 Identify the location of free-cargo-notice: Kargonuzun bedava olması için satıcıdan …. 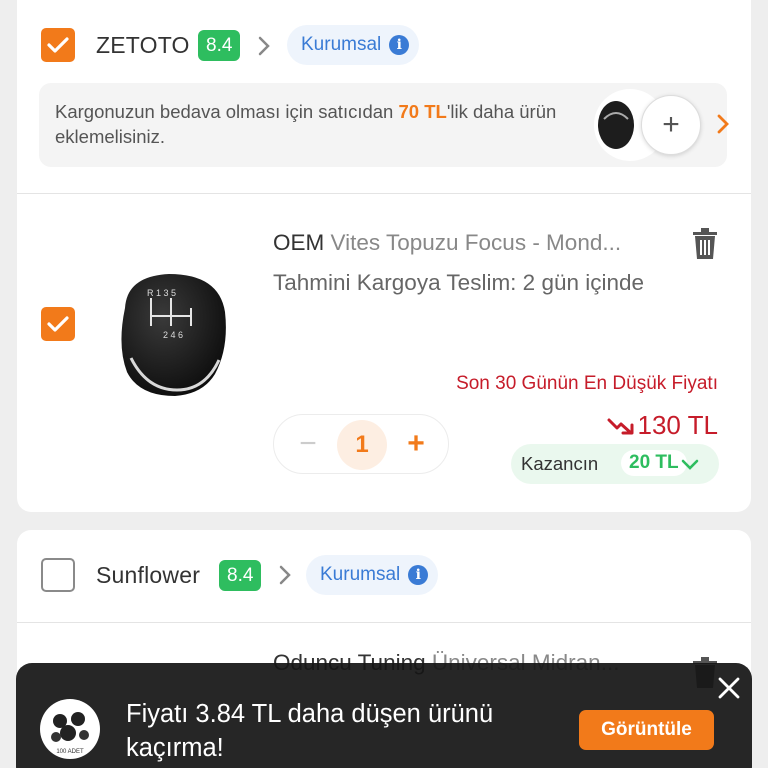
(384, 125).